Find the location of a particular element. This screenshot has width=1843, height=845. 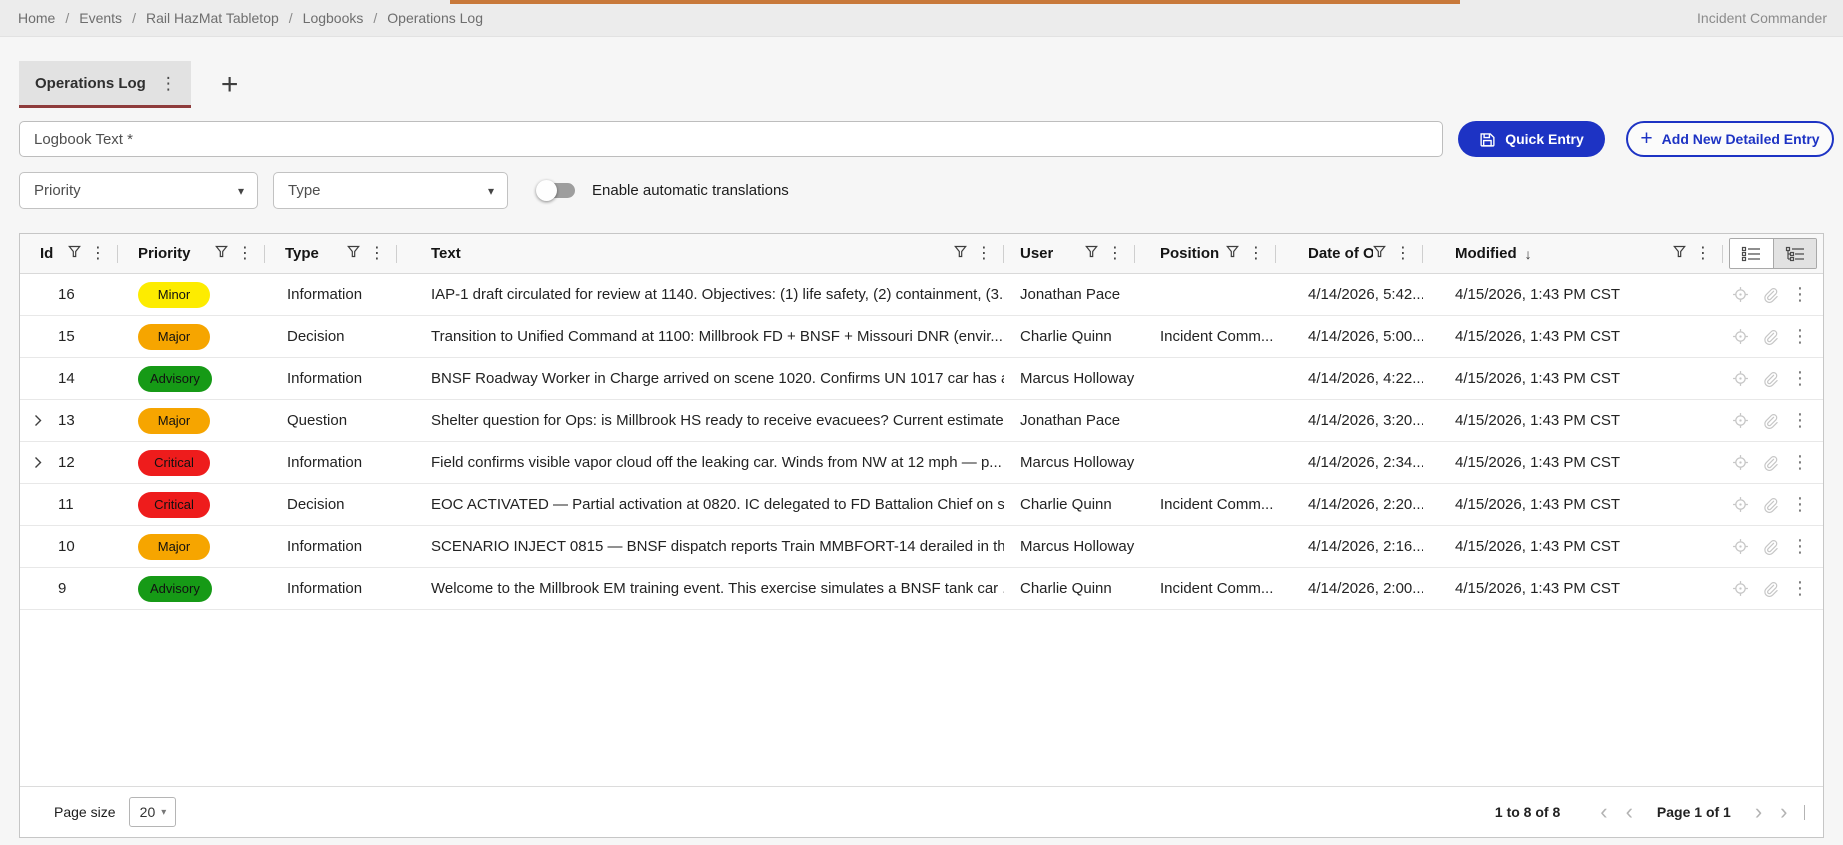

priority-badge: Critical is located at coordinates (174, 462).